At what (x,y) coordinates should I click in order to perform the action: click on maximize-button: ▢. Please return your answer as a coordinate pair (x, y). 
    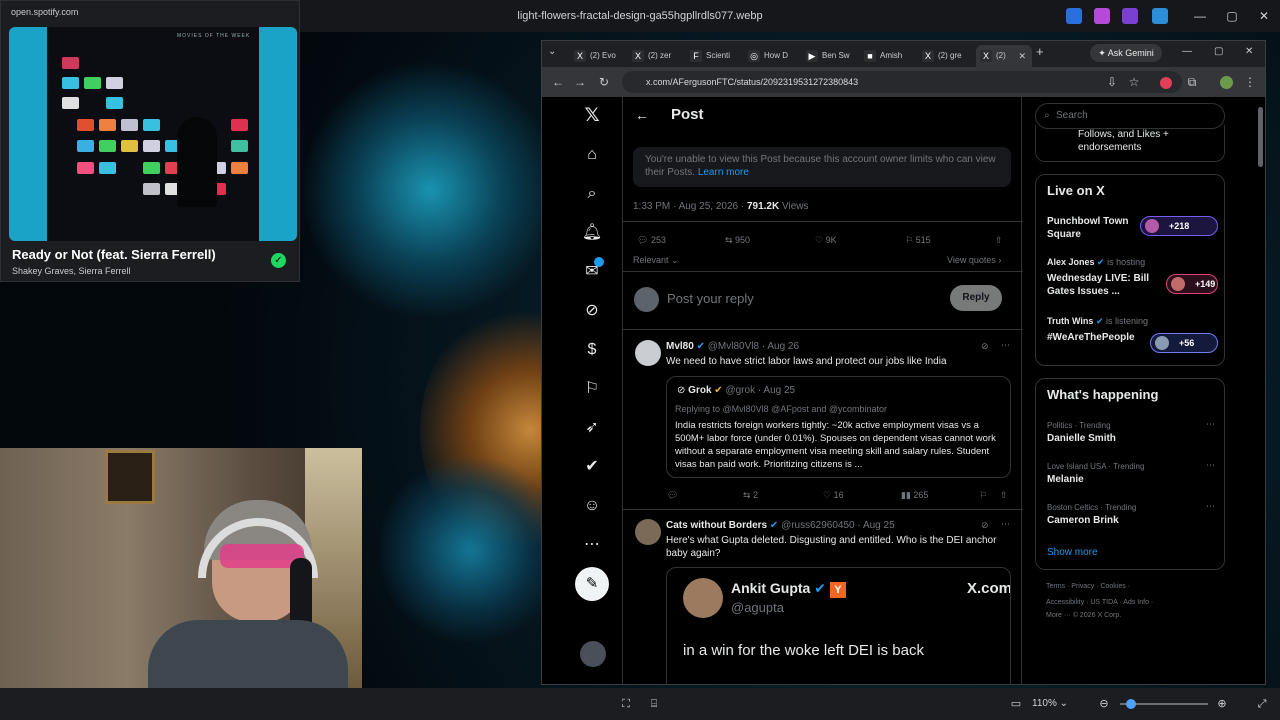
    Looking at the image, I should click on (1232, 16).